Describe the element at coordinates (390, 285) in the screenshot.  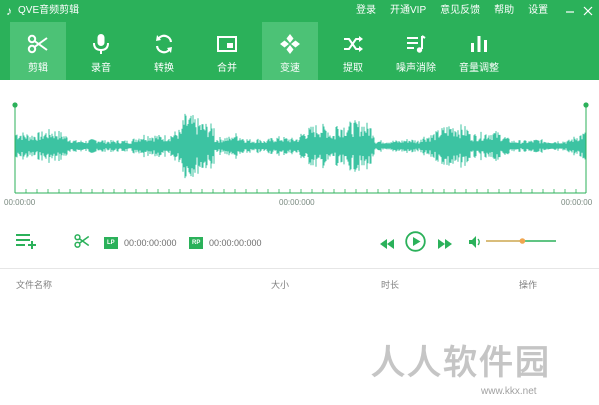
I see `column-duration: 时长` at that location.